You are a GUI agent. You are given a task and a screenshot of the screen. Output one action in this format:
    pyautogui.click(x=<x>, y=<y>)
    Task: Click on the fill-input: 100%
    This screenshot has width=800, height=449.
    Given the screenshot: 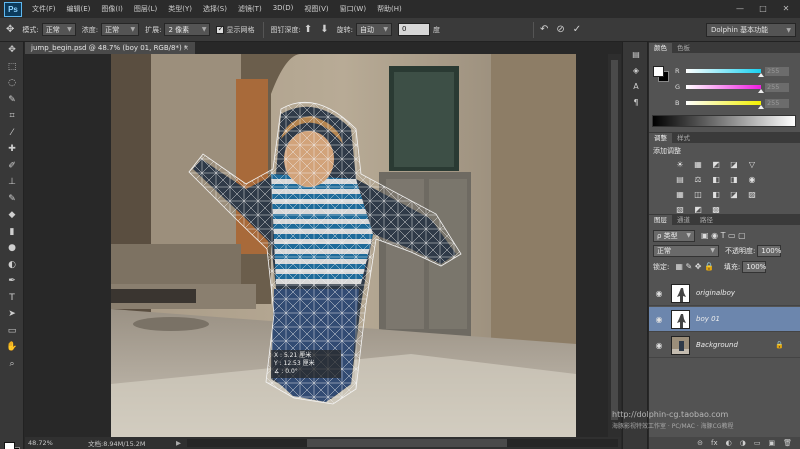 What is the action you would take?
    pyautogui.click(x=754, y=266)
    